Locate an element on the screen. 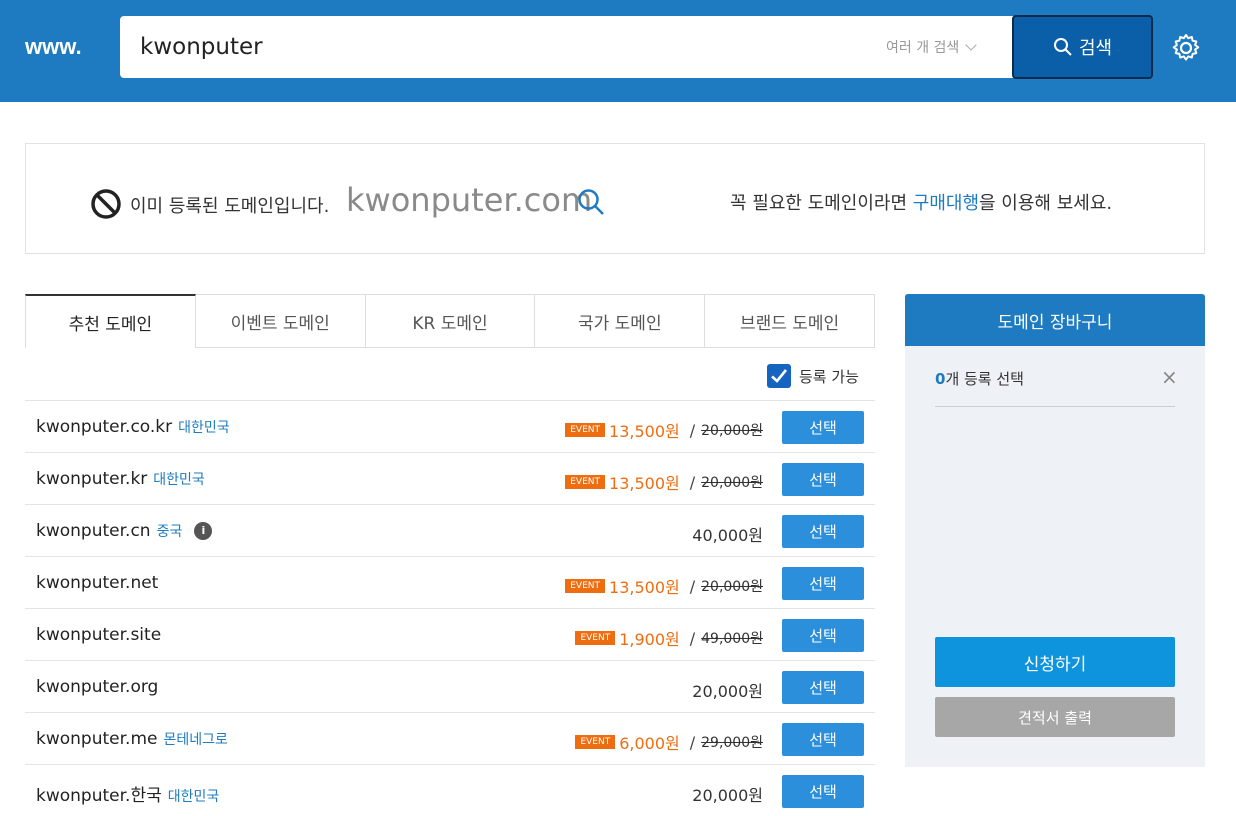  original-price: 29,000원 is located at coordinates (732, 743).